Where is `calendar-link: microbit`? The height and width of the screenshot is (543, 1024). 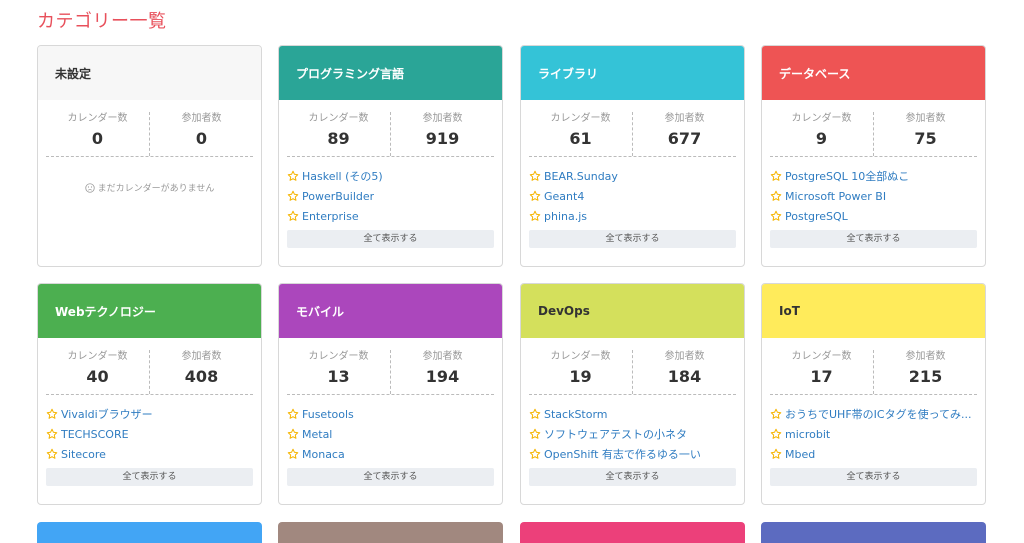 calendar-link: microbit is located at coordinates (873, 434).